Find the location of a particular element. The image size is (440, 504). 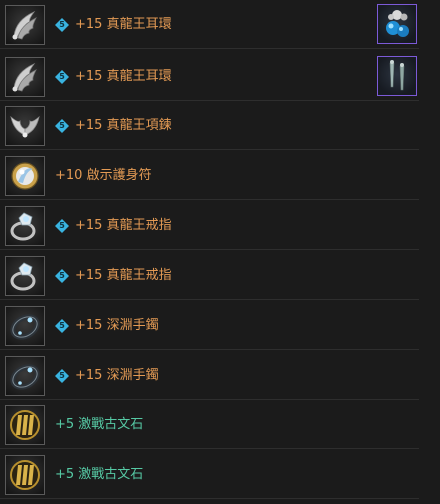

equipment-row: +10 啟示護身符 is located at coordinates (209, 175).